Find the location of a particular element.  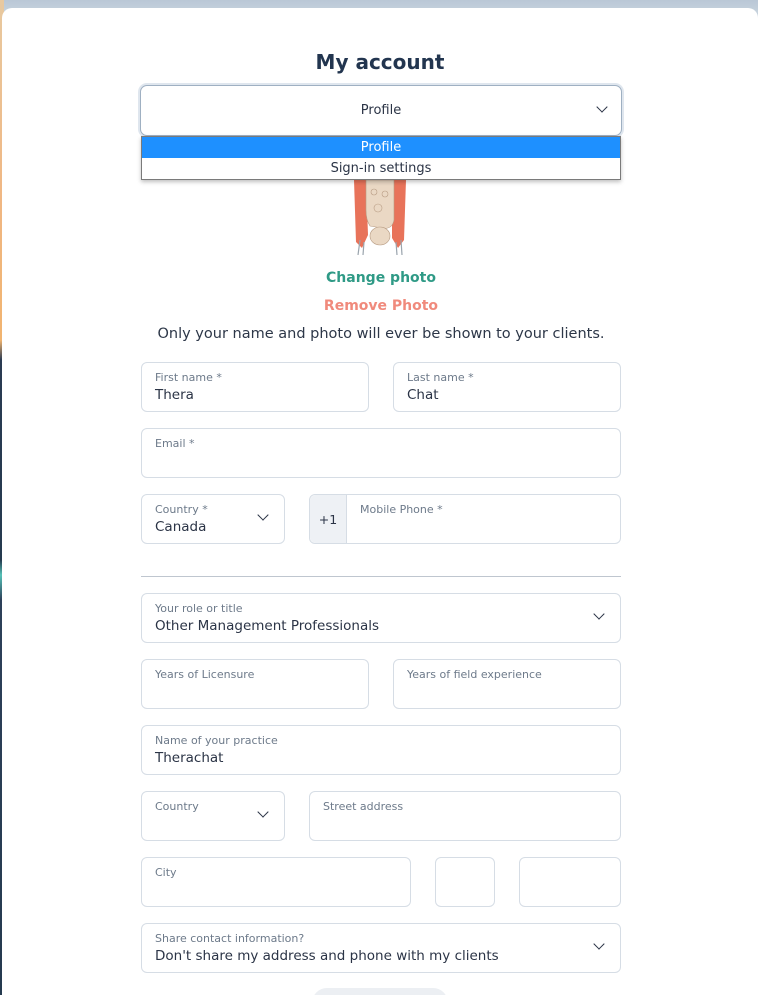

phone-country-code: +1 is located at coordinates (328, 519).